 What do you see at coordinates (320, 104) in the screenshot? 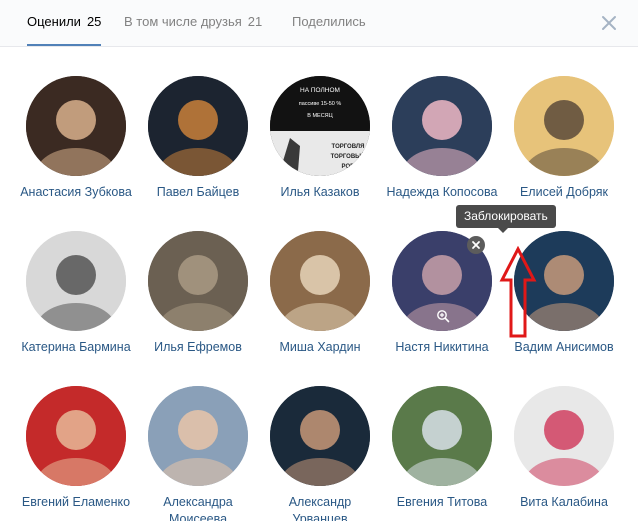
I see `ad-line-2: пассиве 15-50 %` at bounding box center [320, 104].